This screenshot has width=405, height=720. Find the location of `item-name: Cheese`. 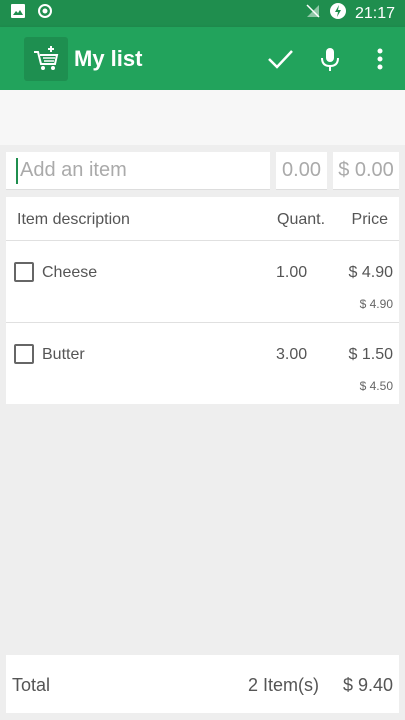

item-name: Cheese is located at coordinates (70, 272).